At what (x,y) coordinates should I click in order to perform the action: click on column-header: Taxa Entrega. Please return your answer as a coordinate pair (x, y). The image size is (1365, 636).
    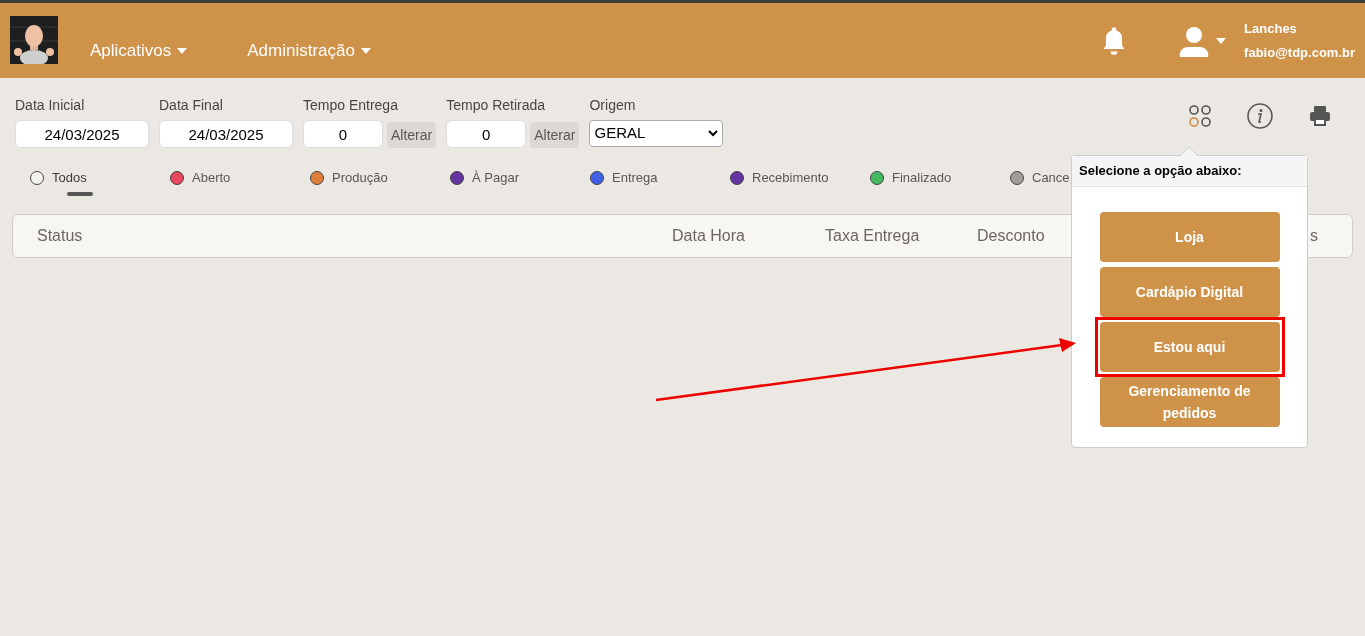
    Looking at the image, I should click on (873, 235).